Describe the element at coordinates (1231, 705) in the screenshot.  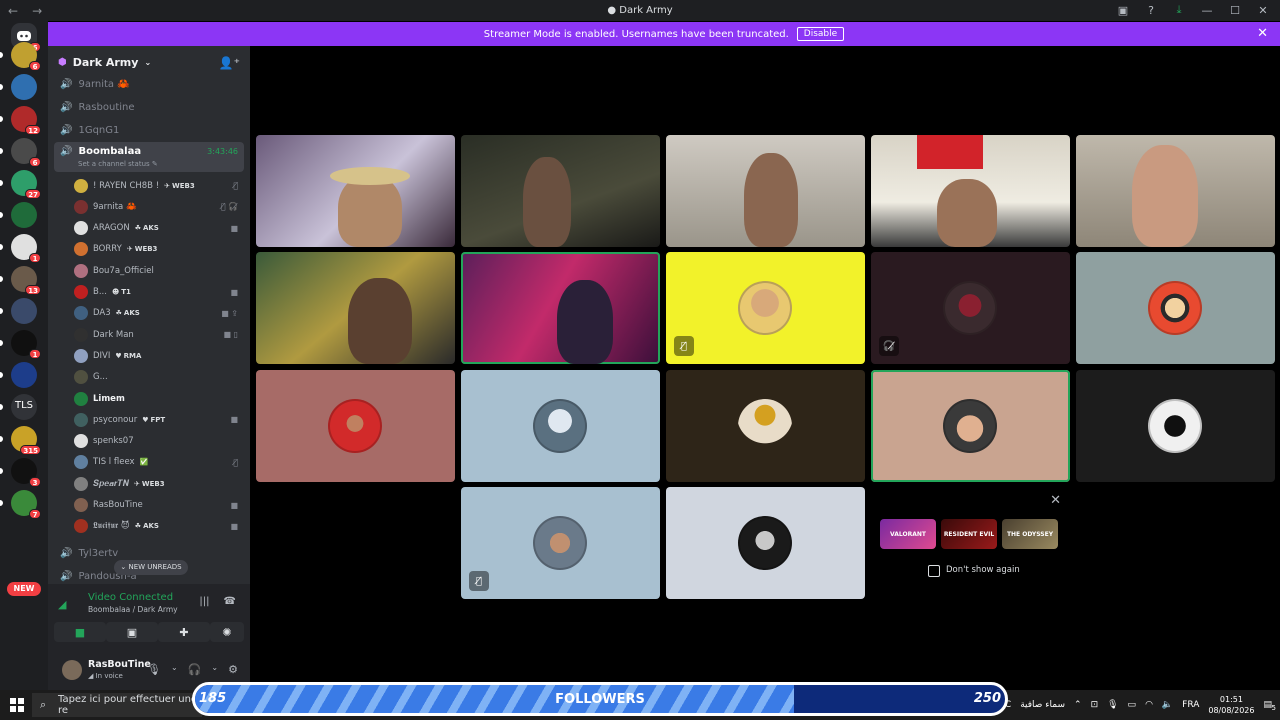
I see `clock: 01:51 08/08/2026` at that location.